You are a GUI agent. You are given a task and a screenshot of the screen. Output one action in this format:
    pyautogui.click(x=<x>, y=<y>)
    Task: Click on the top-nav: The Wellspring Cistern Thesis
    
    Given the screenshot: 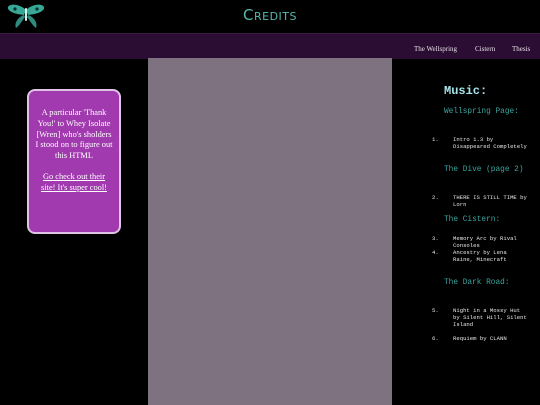 What is the action you would take?
    pyautogui.click(x=270, y=46)
    